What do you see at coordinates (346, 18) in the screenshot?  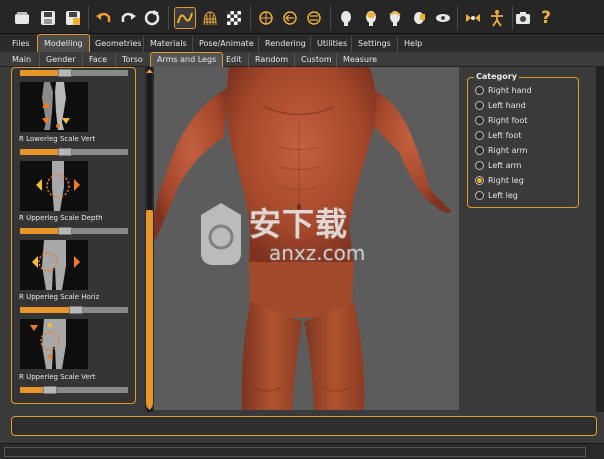 I see `face-front-icon` at bounding box center [346, 18].